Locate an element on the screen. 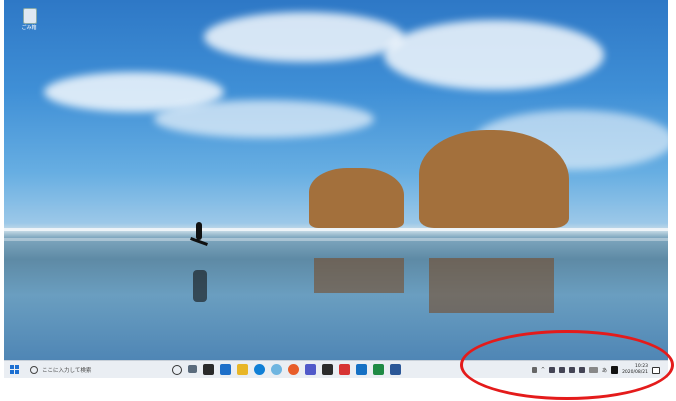 This screenshot has height=401, width=676. start-button is located at coordinates (14, 369).